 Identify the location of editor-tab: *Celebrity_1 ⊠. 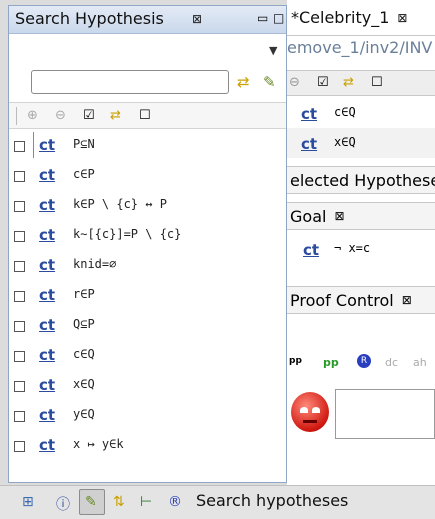
(361, 18).